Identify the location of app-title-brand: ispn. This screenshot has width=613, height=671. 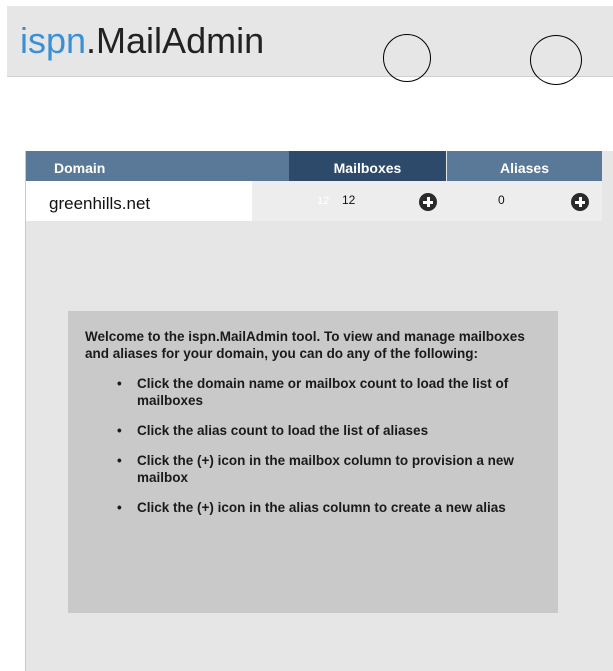
(53, 40).